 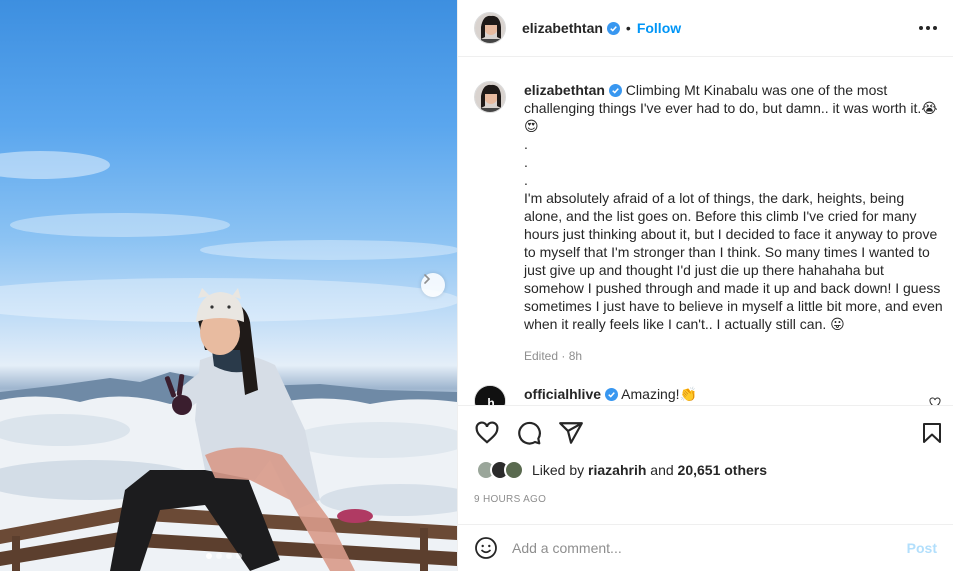 What do you see at coordinates (928, 28) in the screenshot?
I see `more-options-icon` at bounding box center [928, 28].